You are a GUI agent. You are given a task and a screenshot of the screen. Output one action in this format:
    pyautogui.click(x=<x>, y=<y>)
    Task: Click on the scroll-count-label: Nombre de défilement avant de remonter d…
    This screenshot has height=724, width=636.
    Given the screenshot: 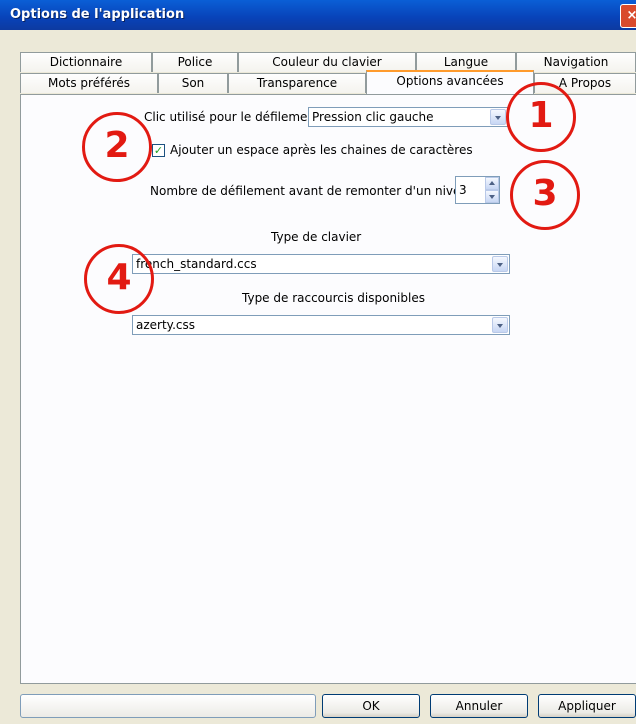 What is the action you would take?
    pyautogui.click(x=313, y=191)
    